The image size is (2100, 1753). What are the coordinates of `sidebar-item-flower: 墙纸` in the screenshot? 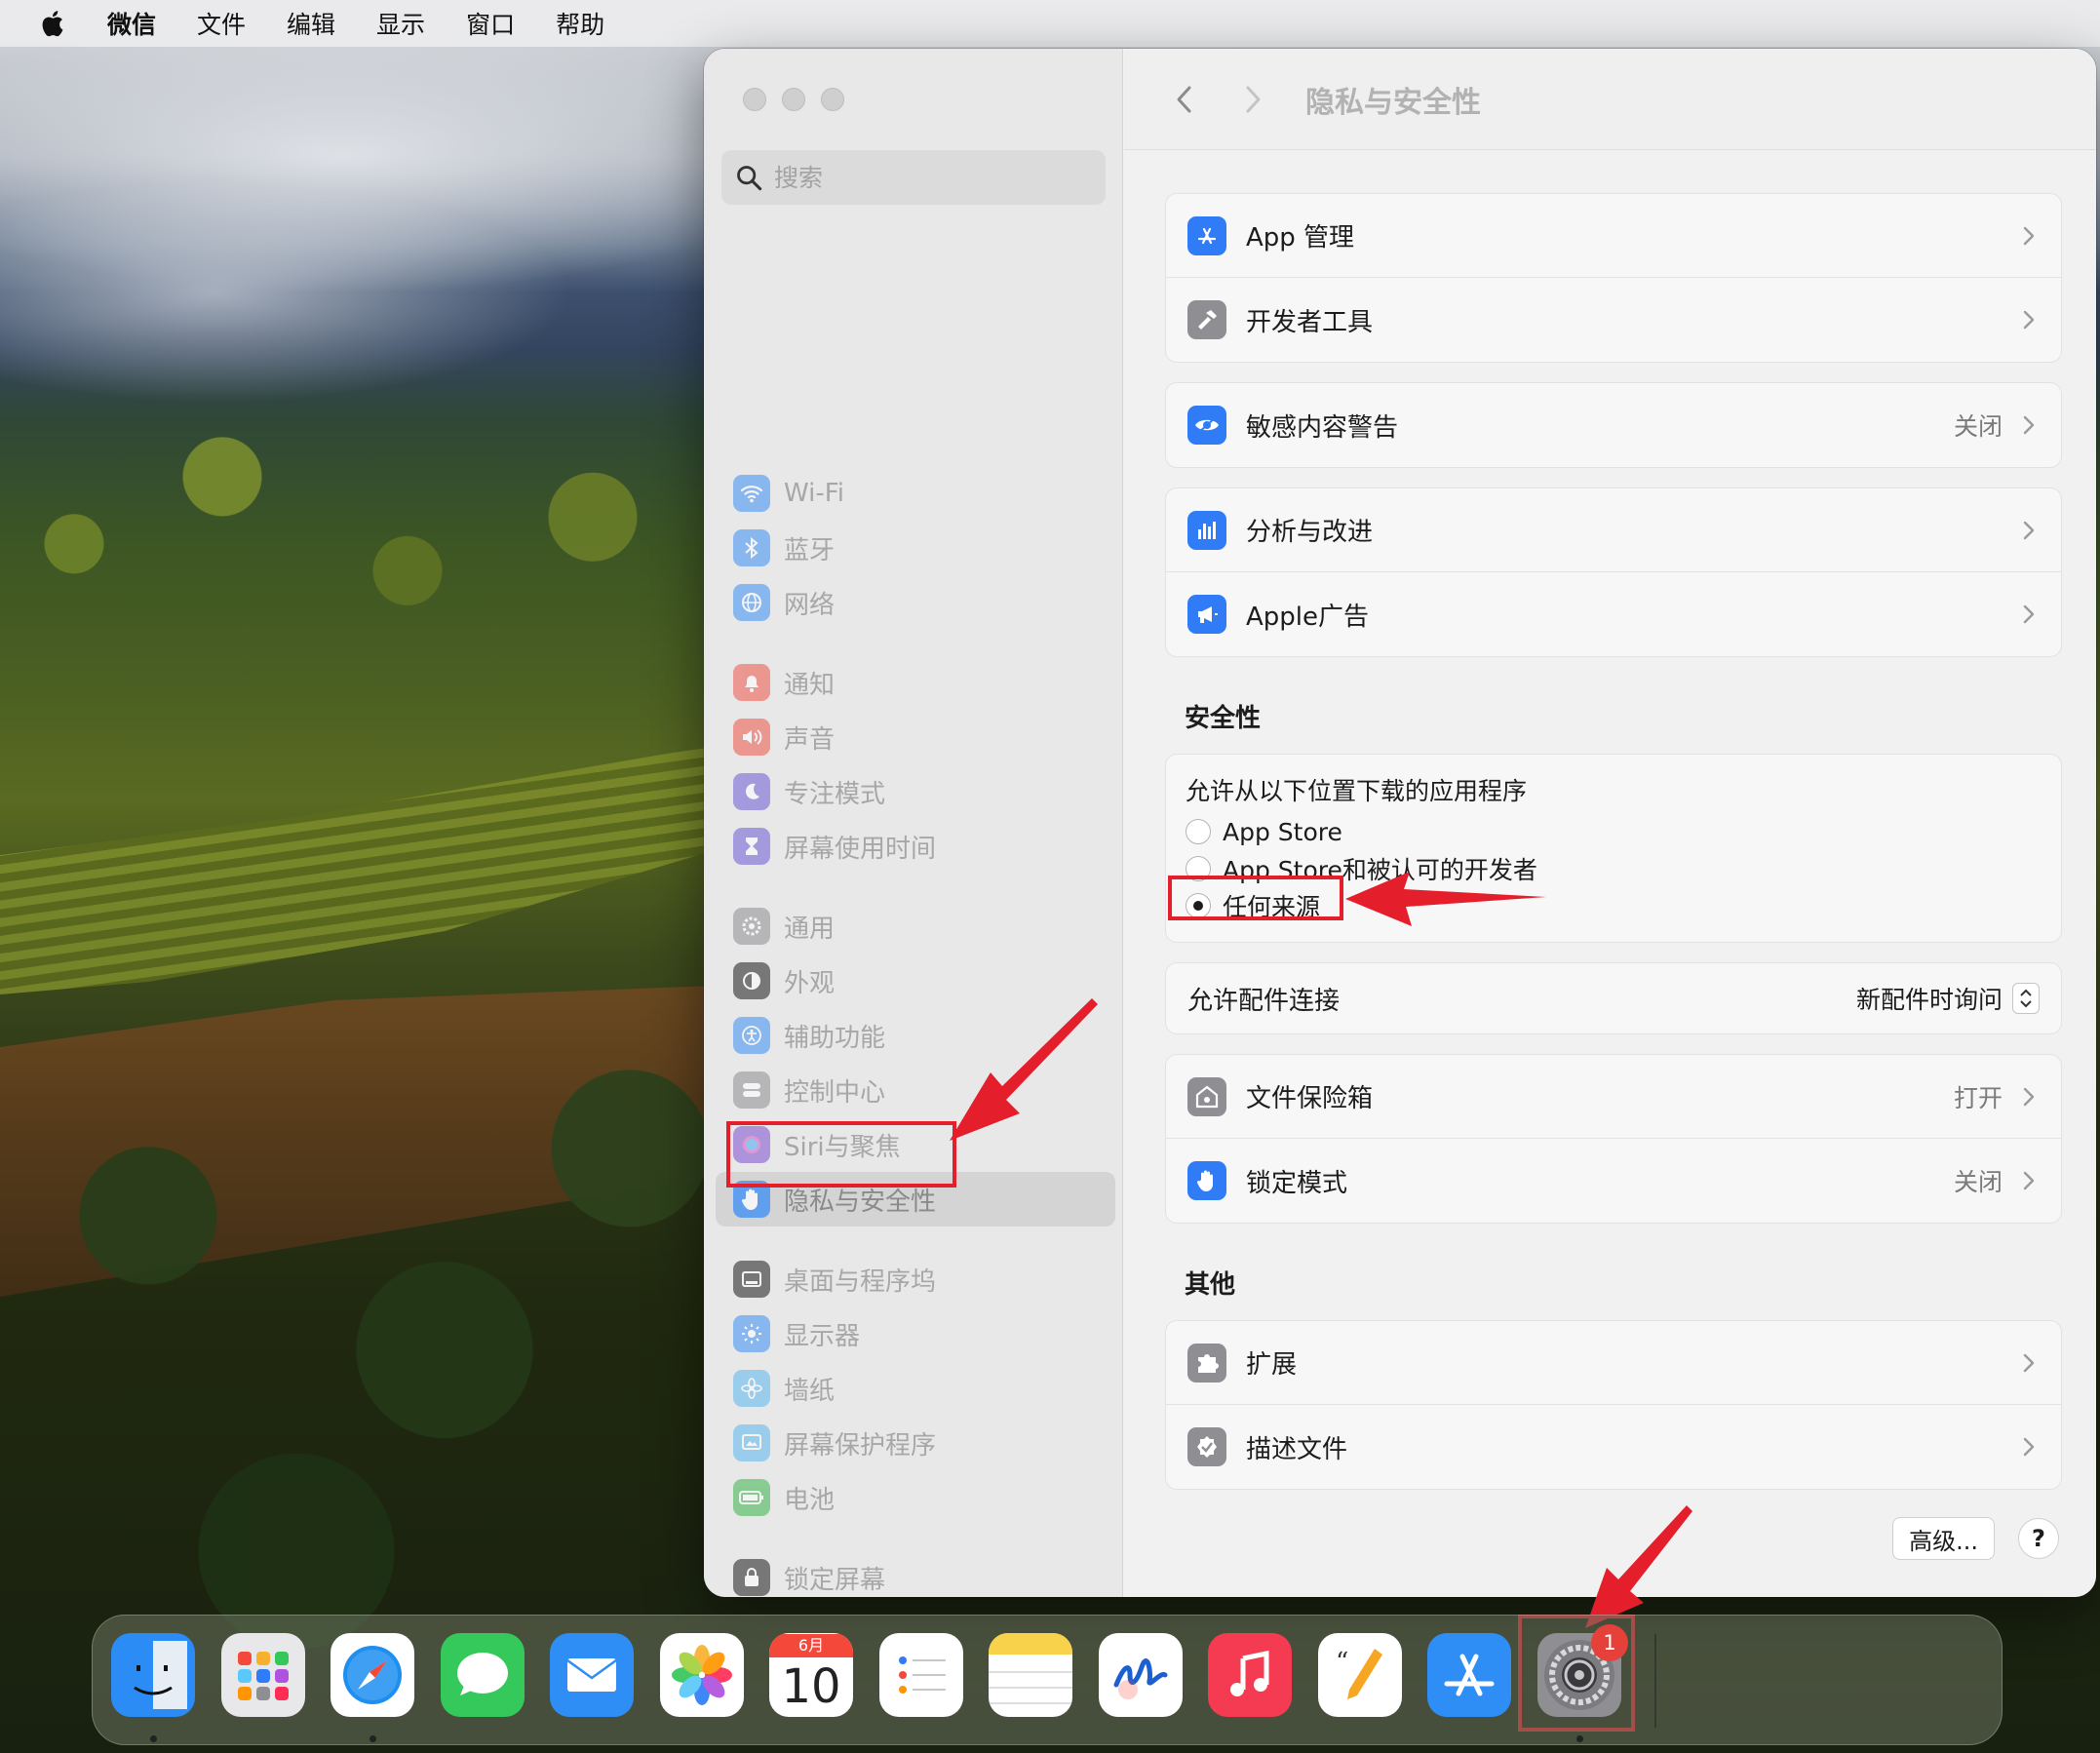 It's located at (916, 1388).